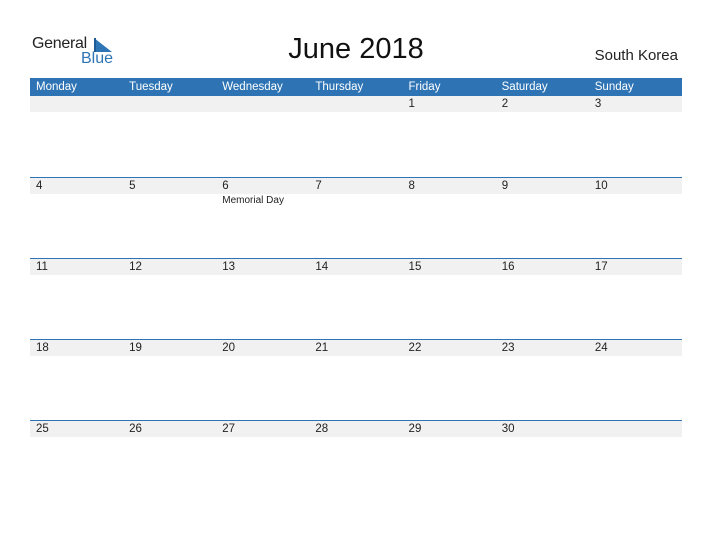  I want to click on day-cell: 14, so click(355, 299).